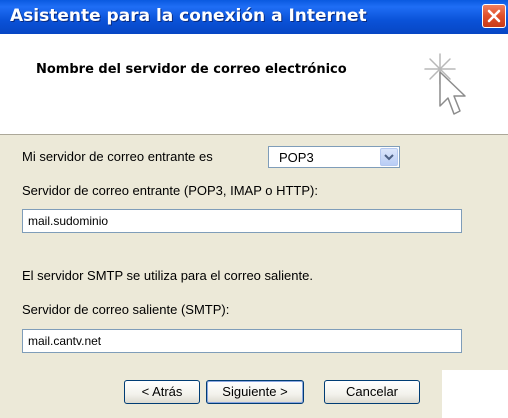  What do you see at coordinates (255, 392) in the screenshot?
I see `next-button: Siguiente >` at bounding box center [255, 392].